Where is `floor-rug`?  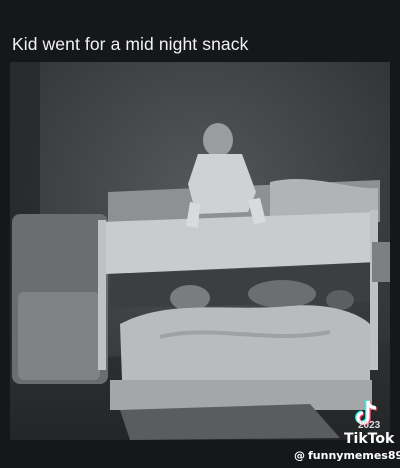
floor-rug is located at coordinates (230, 422).